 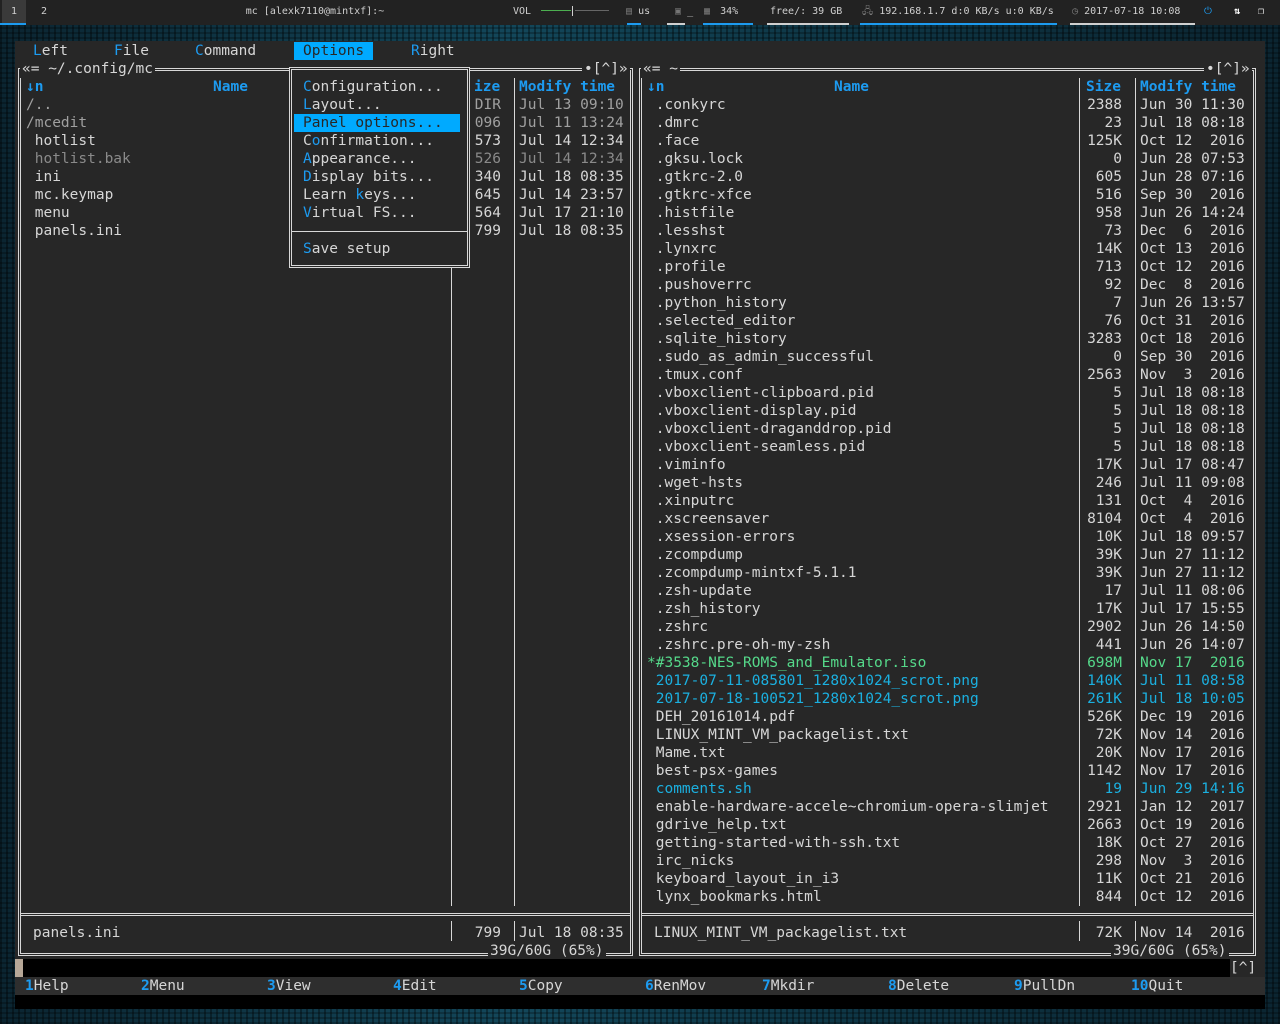 What do you see at coordinates (675, 986) in the screenshot?
I see `fkey-renmov-button: 6RenMov` at bounding box center [675, 986].